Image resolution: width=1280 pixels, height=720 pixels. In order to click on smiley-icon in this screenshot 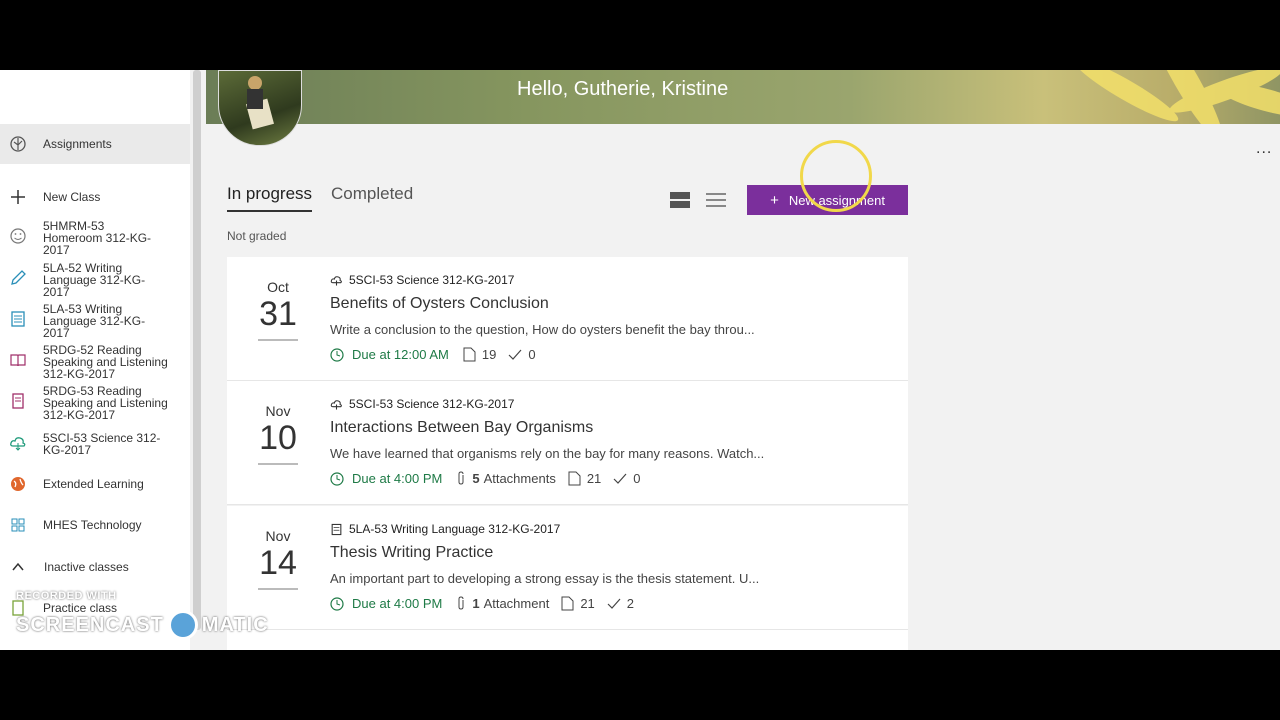, I will do `click(18, 236)`.